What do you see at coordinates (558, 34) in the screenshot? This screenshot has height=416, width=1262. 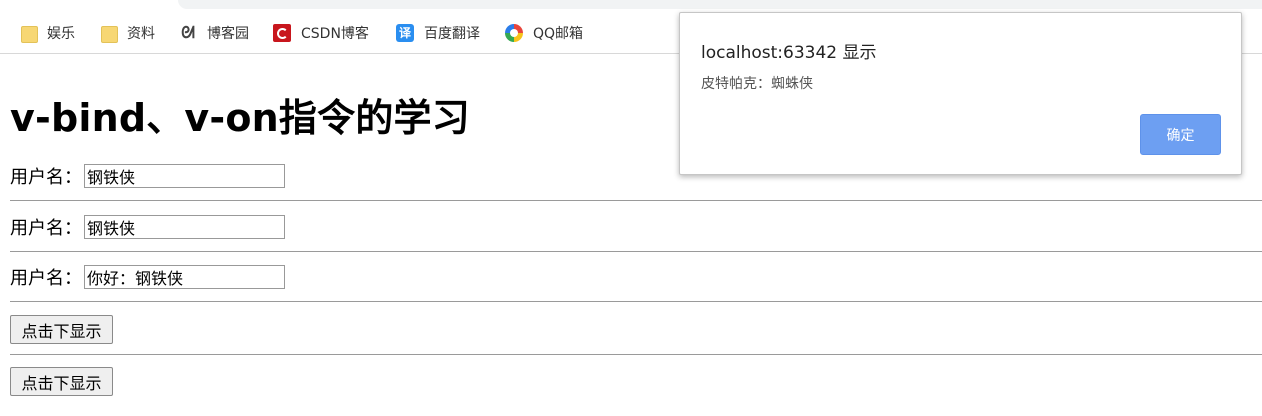 I see `bookmark-label: QQ邮箱` at bounding box center [558, 34].